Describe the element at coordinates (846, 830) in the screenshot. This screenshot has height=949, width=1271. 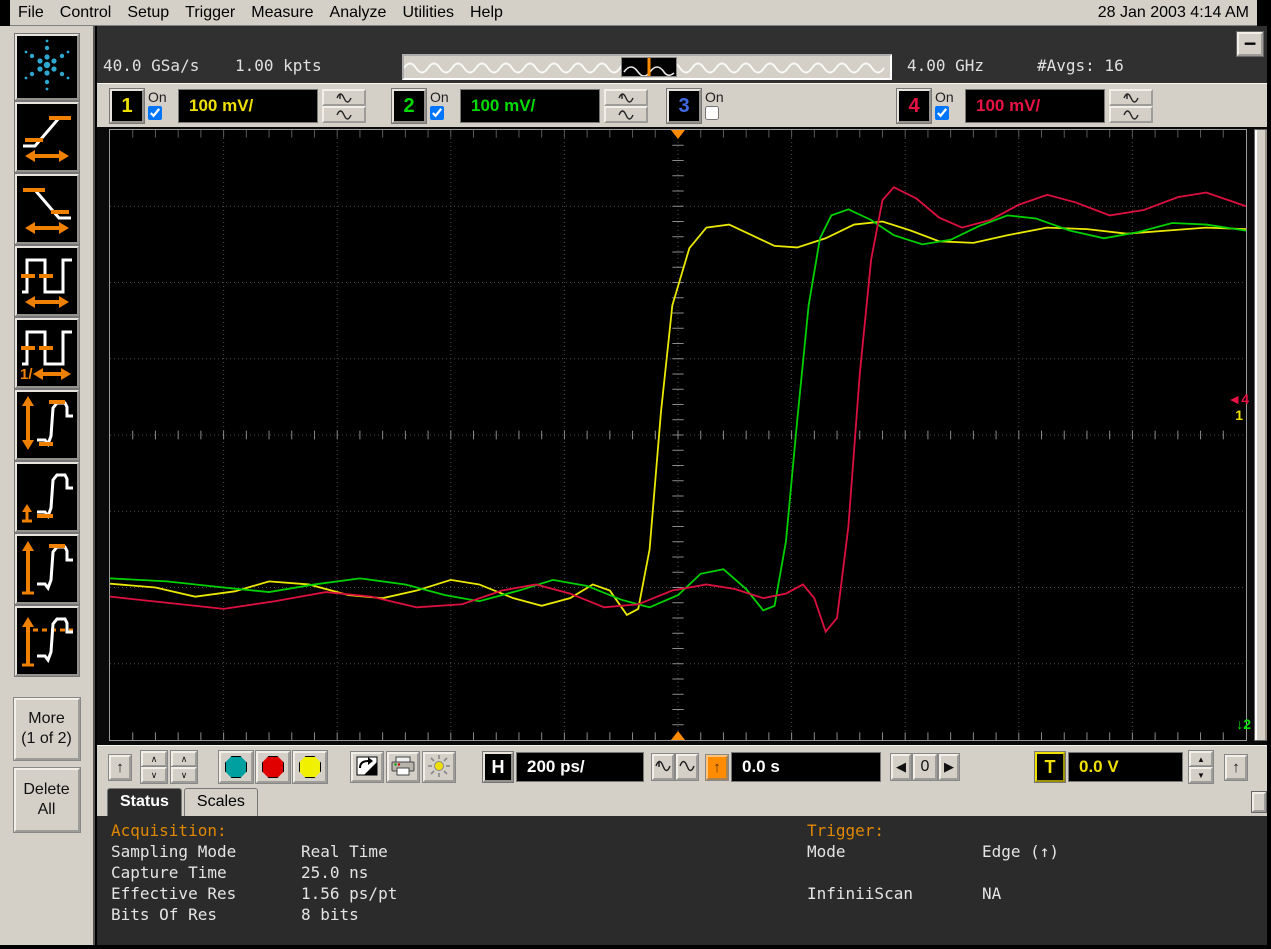
I see `trigger-title: Trigger:` at that location.